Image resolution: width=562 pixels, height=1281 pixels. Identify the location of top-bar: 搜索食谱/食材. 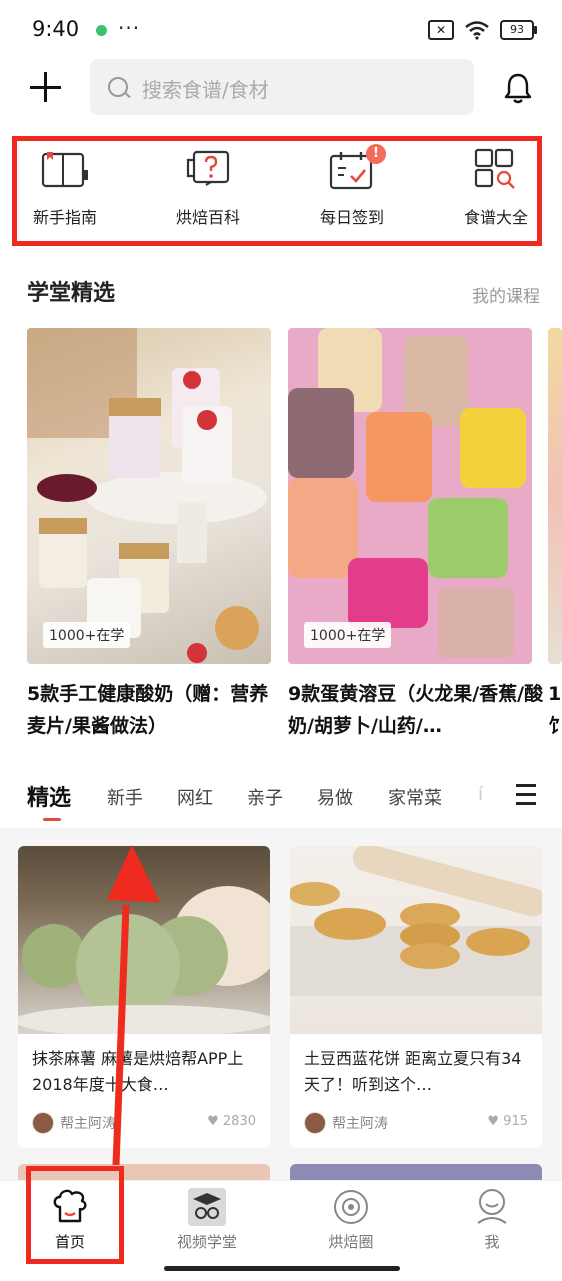
(281, 88).